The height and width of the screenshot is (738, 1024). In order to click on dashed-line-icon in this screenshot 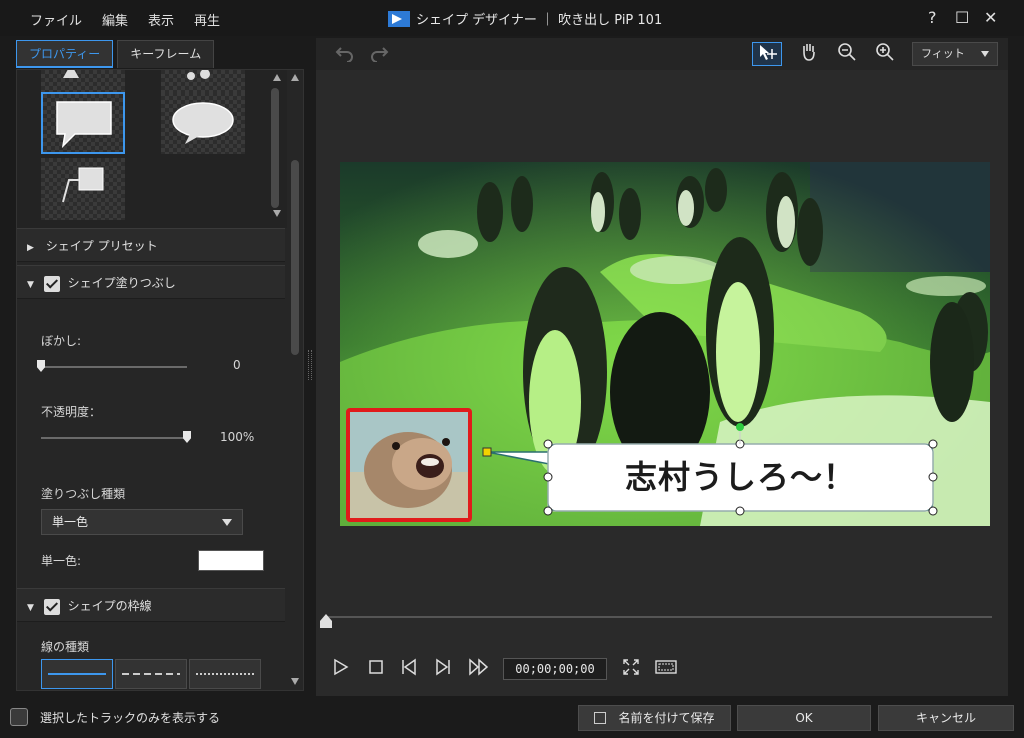, I will do `click(151, 674)`.